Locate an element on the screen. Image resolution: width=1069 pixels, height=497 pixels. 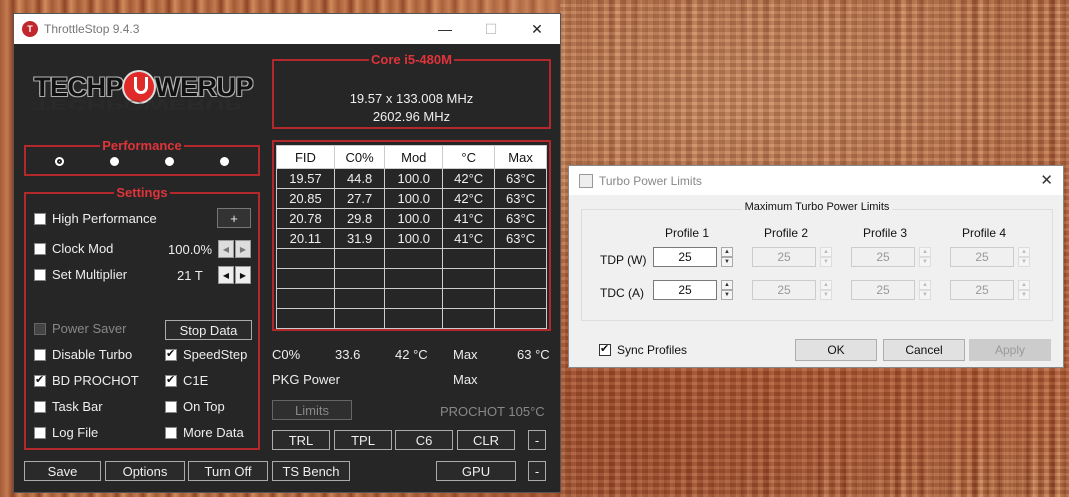
profile-header-1: Profile 1 is located at coordinates (687, 233).